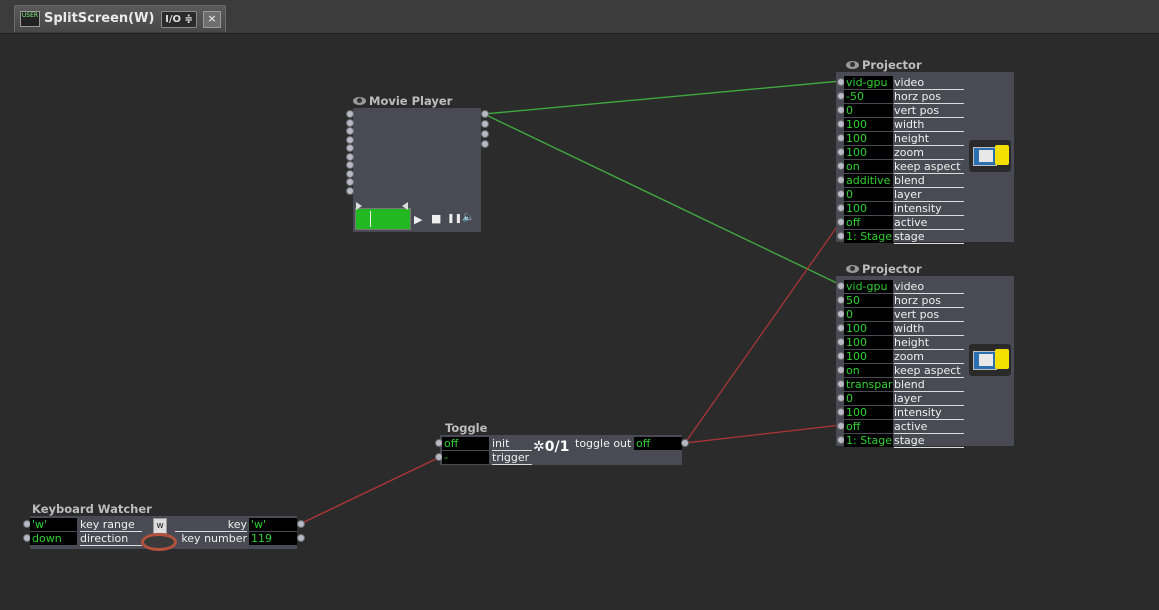  Describe the element at coordinates (359, 206) in the screenshot. I see `loop-start-marker` at that location.